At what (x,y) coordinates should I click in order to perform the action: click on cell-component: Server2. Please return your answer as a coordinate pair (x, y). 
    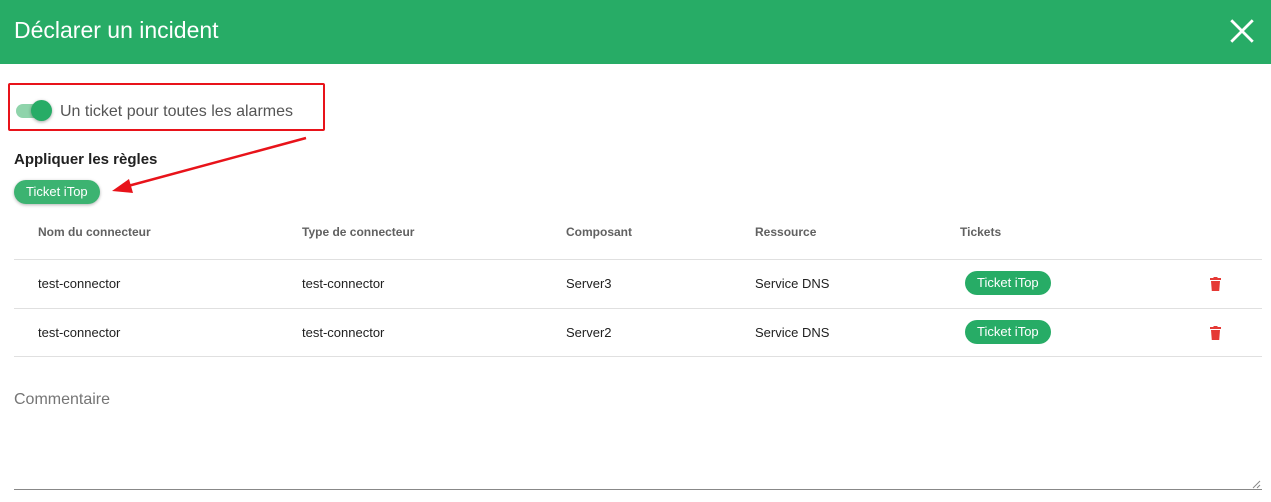
    Looking at the image, I should click on (589, 332).